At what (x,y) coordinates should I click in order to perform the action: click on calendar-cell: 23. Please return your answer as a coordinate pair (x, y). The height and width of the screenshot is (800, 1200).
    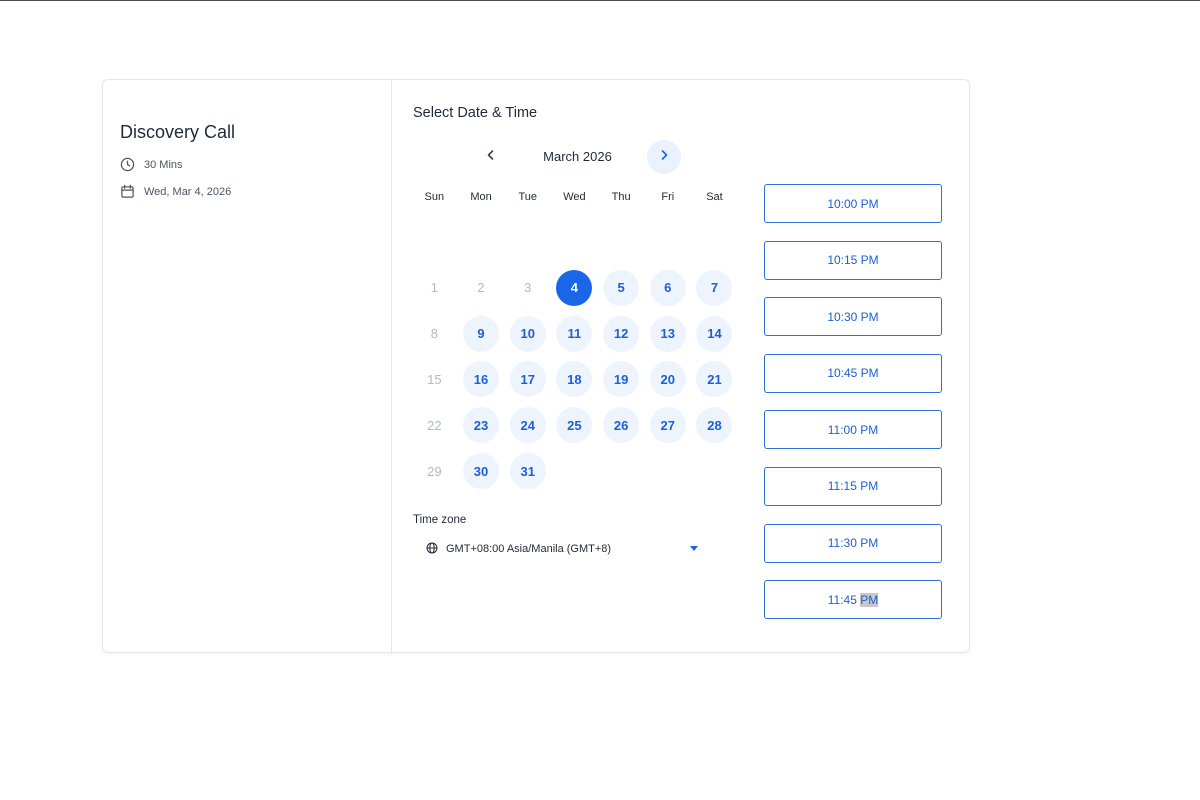
    Looking at the image, I should click on (481, 425).